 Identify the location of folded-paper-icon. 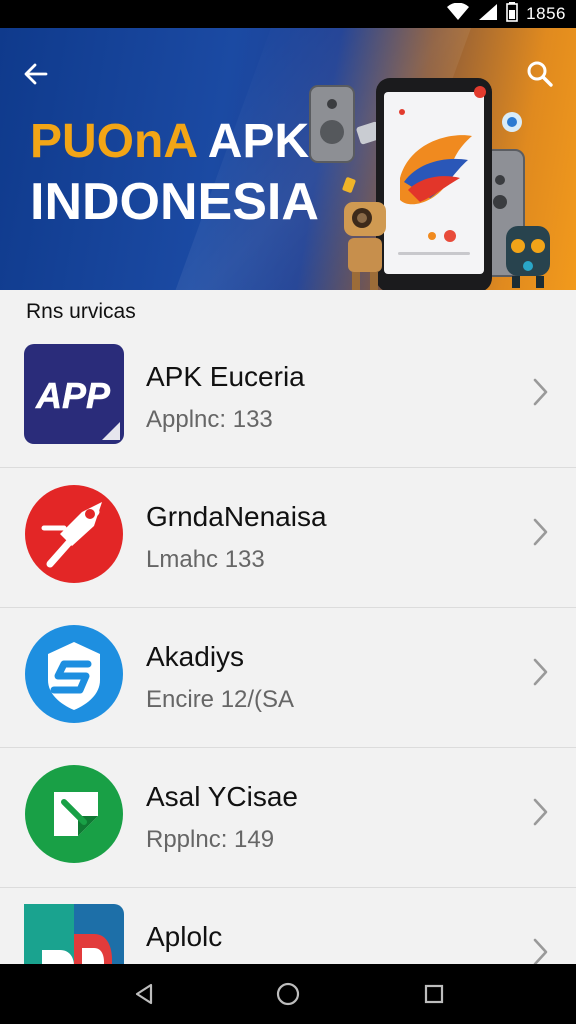
(74, 814).